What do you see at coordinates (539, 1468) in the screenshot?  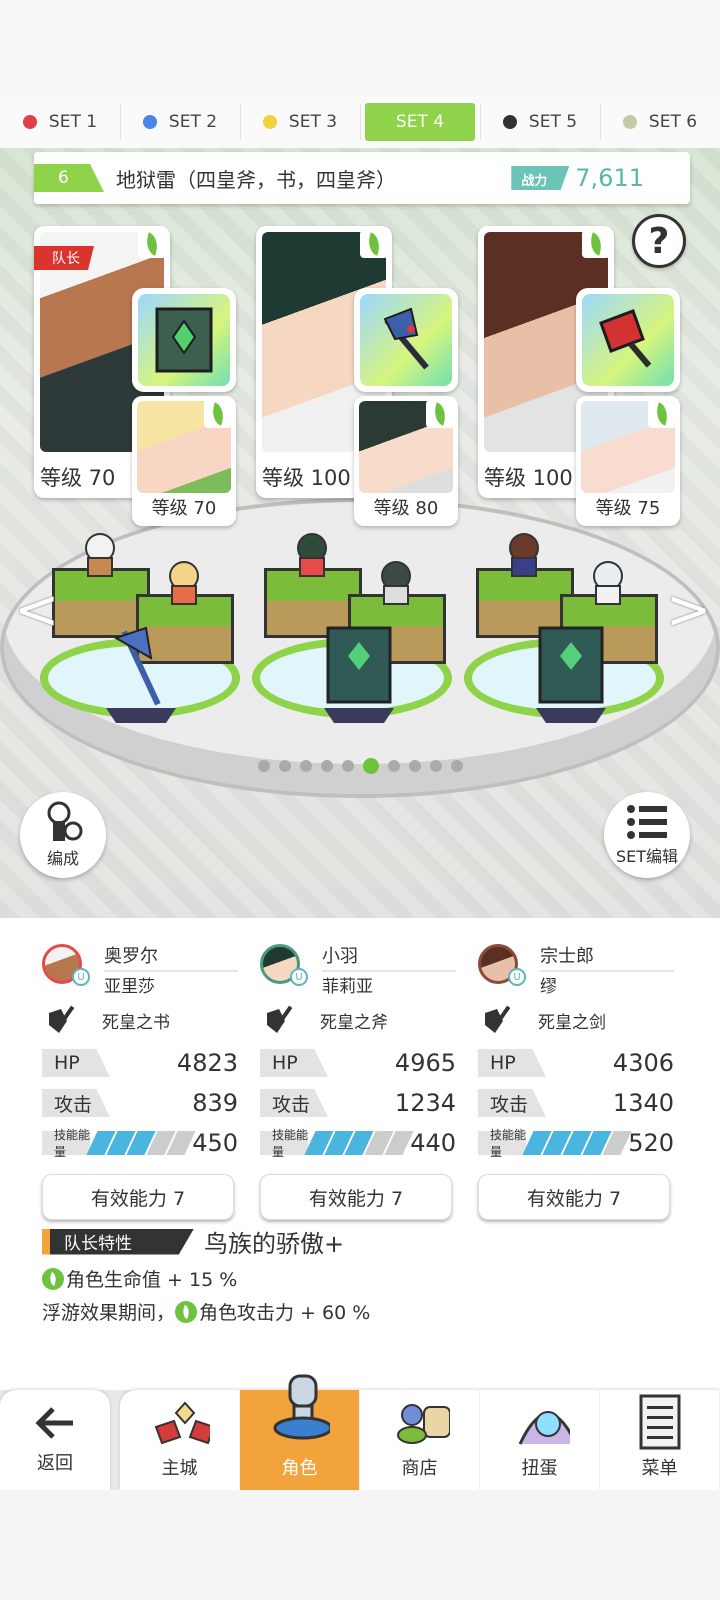 I see `nav-label: 扭蛋` at bounding box center [539, 1468].